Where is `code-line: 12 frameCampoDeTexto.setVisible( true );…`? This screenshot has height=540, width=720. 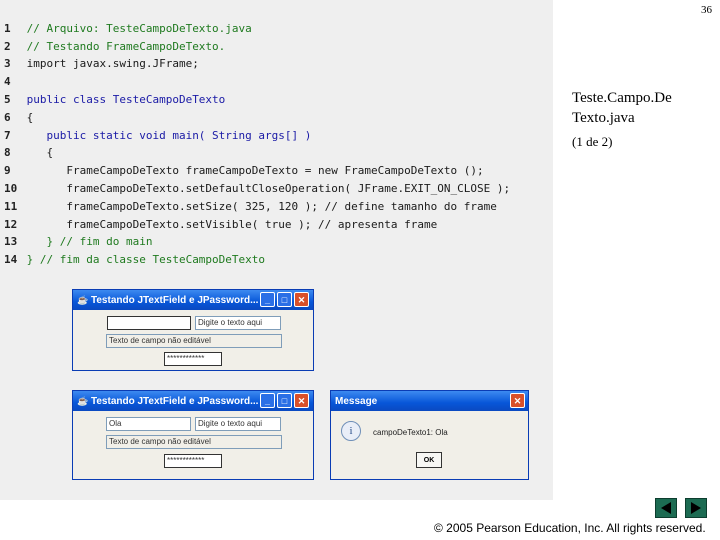
code-line: 12 frameCampoDeTexto.setVisible( true );… is located at coordinates (221, 224).